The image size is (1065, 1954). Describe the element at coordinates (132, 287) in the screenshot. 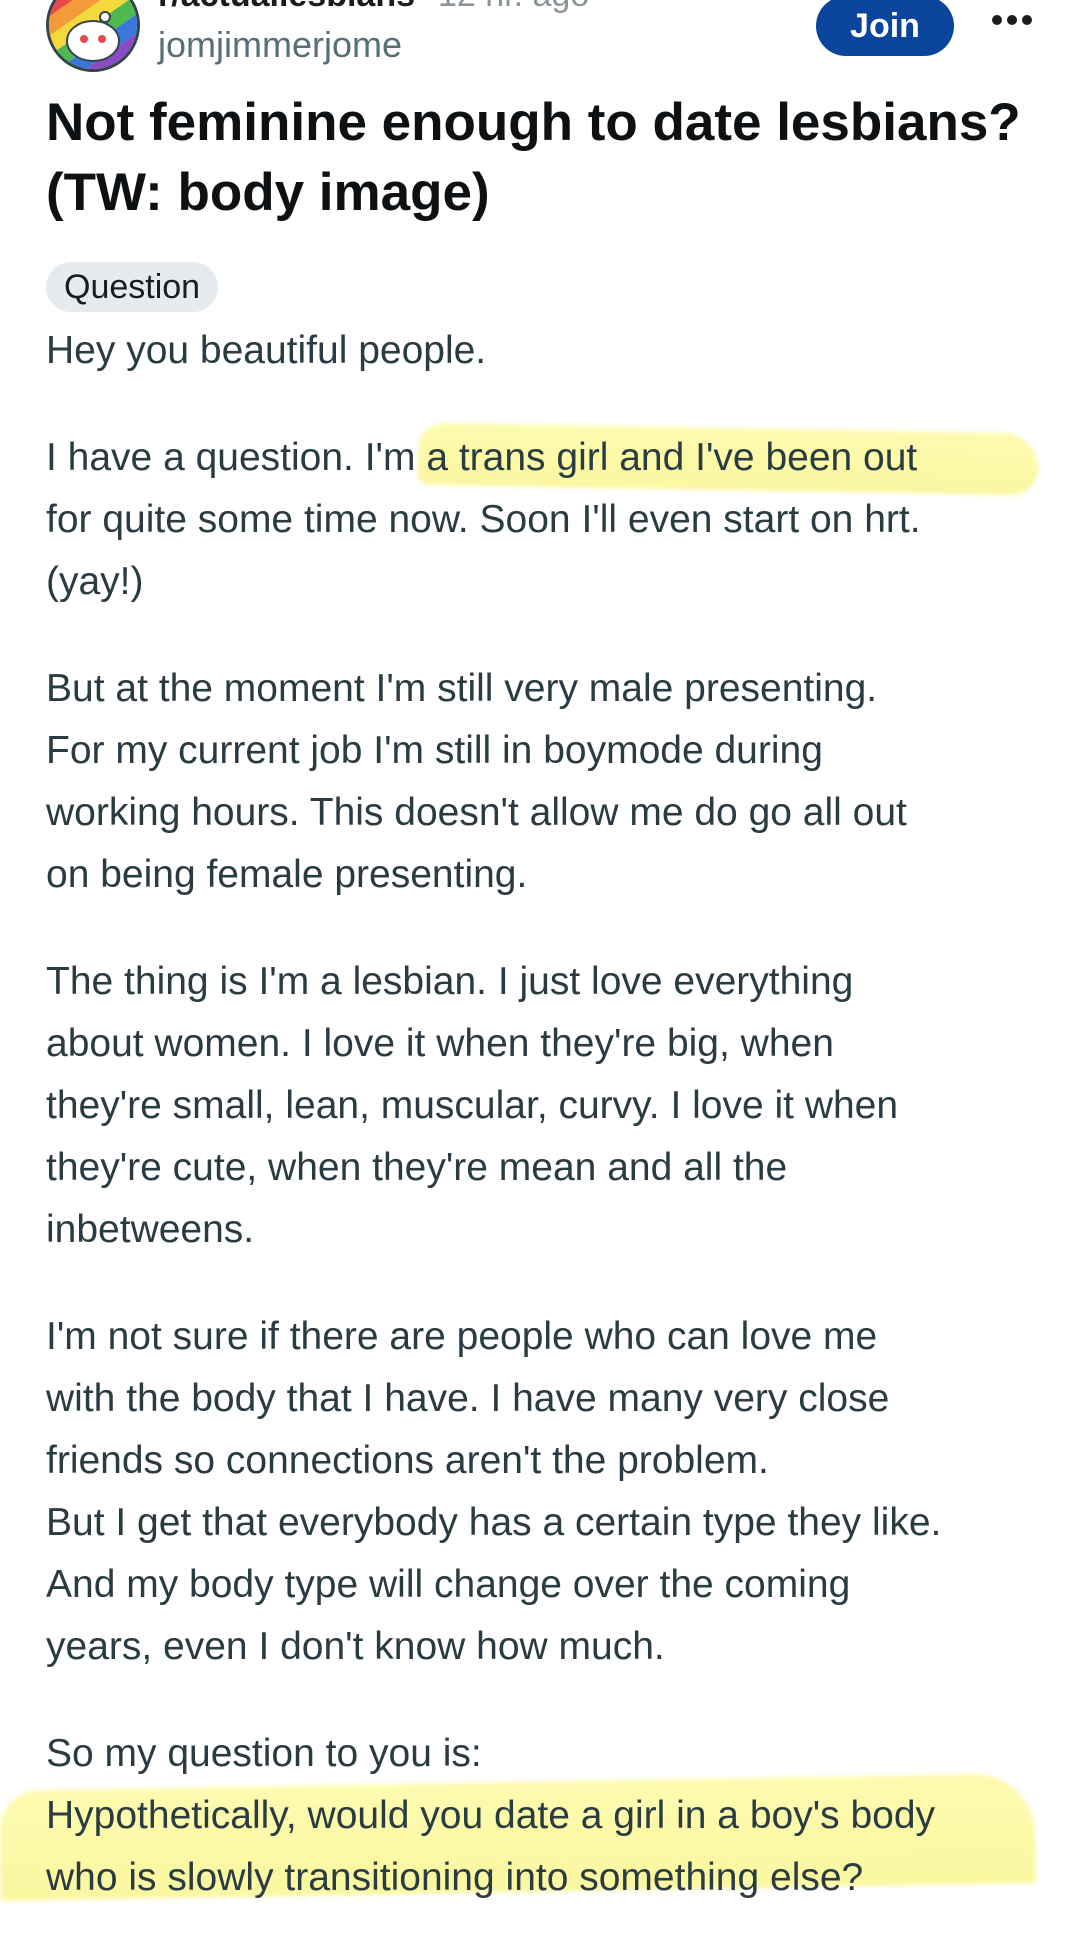

I see `post-flair: Question` at that location.